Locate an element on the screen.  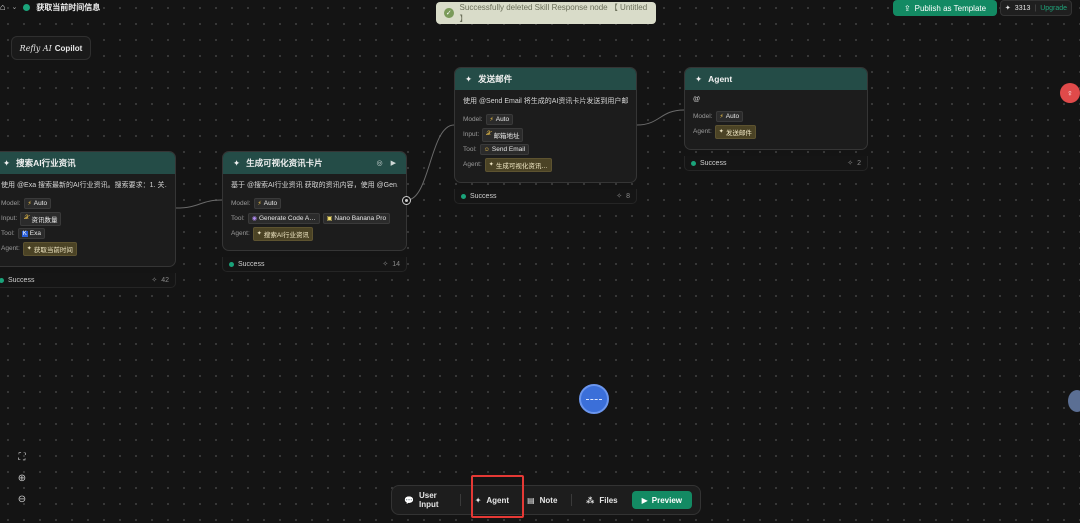
run-icon: ▶ is located at coordinates (393, 163).